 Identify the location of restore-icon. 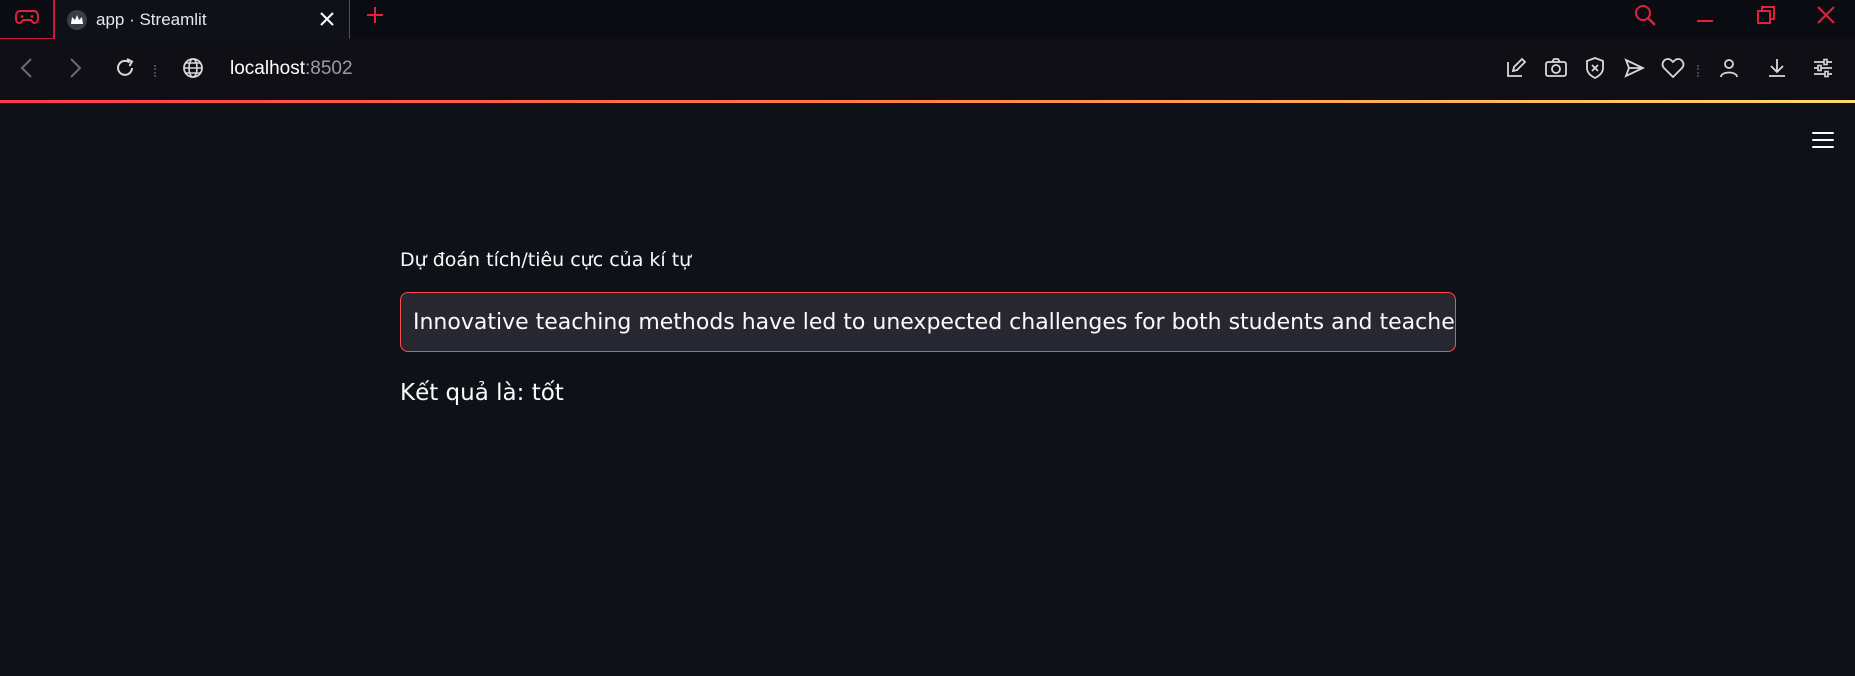
(1766, 17).